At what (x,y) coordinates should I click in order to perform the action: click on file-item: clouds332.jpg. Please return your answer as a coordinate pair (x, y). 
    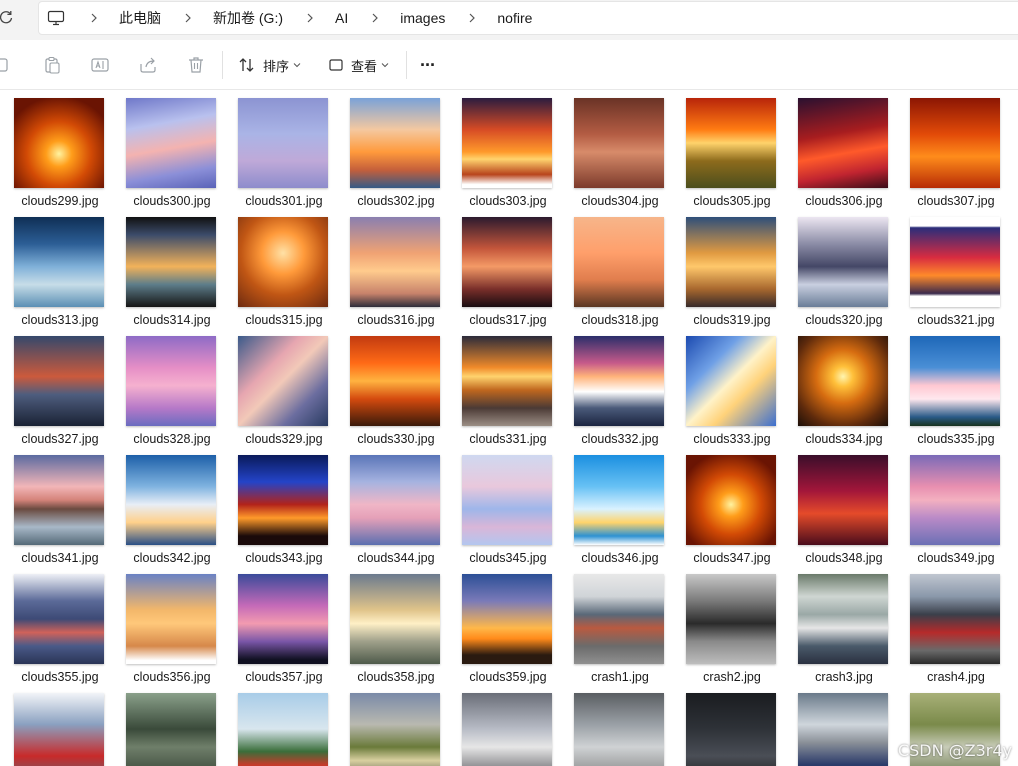
    Looking at the image, I should click on (616, 387).